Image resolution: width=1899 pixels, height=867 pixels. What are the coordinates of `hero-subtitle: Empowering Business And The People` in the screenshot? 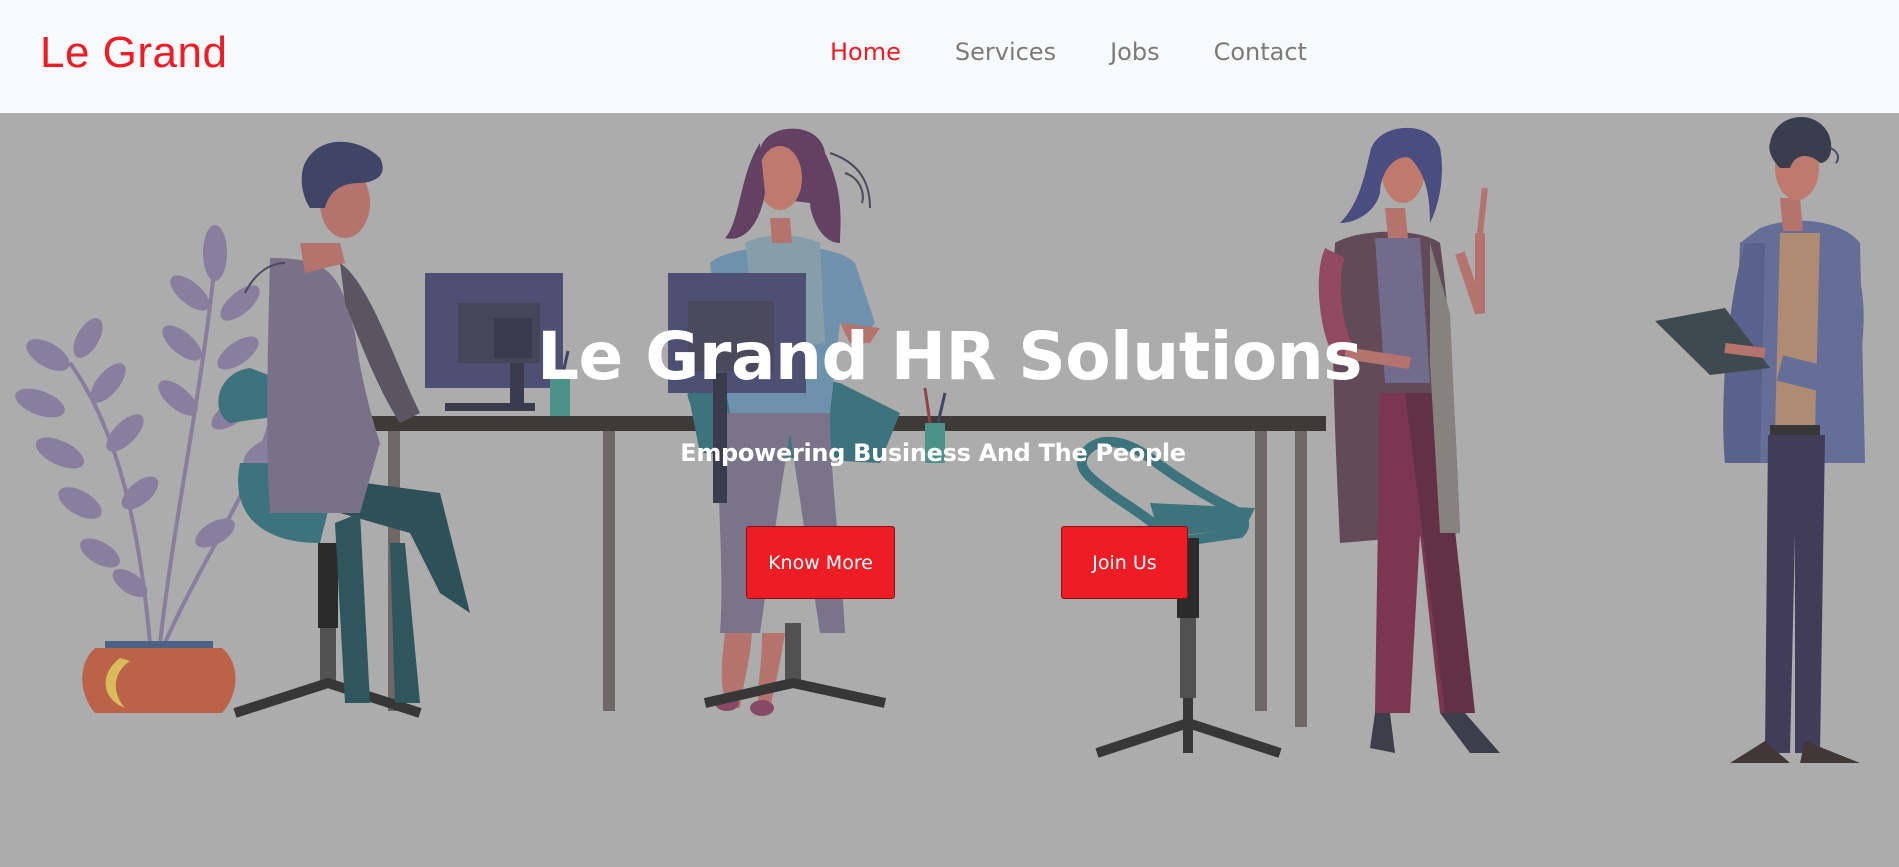 It's located at (933, 453).